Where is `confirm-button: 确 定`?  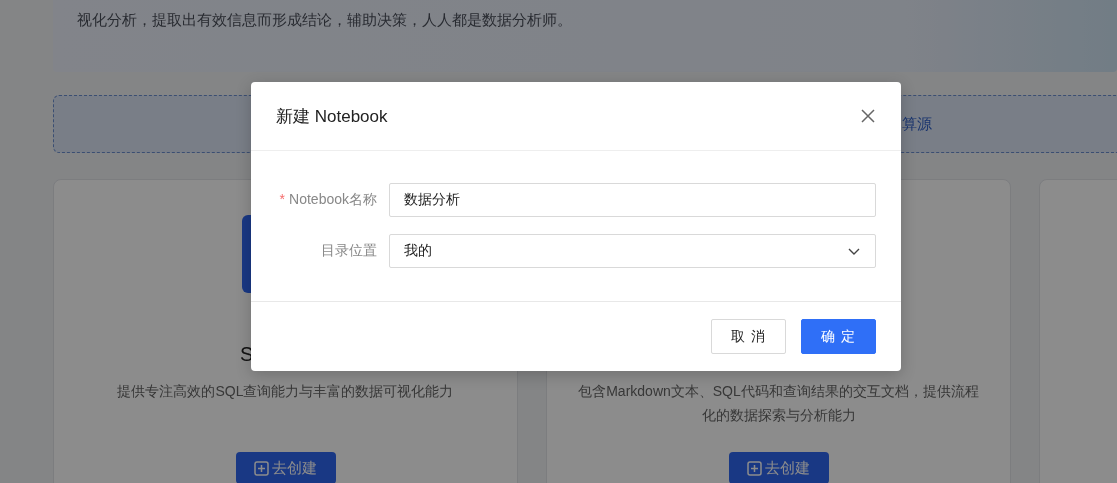 confirm-button: 确 定 is located at coordinates (838, 336).